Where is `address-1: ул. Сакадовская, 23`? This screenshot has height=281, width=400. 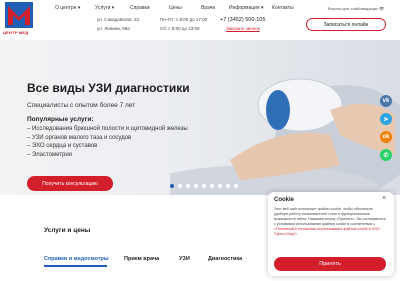
address-1: ул. Сакадовская, 23 is located at coordinates (118, 19).